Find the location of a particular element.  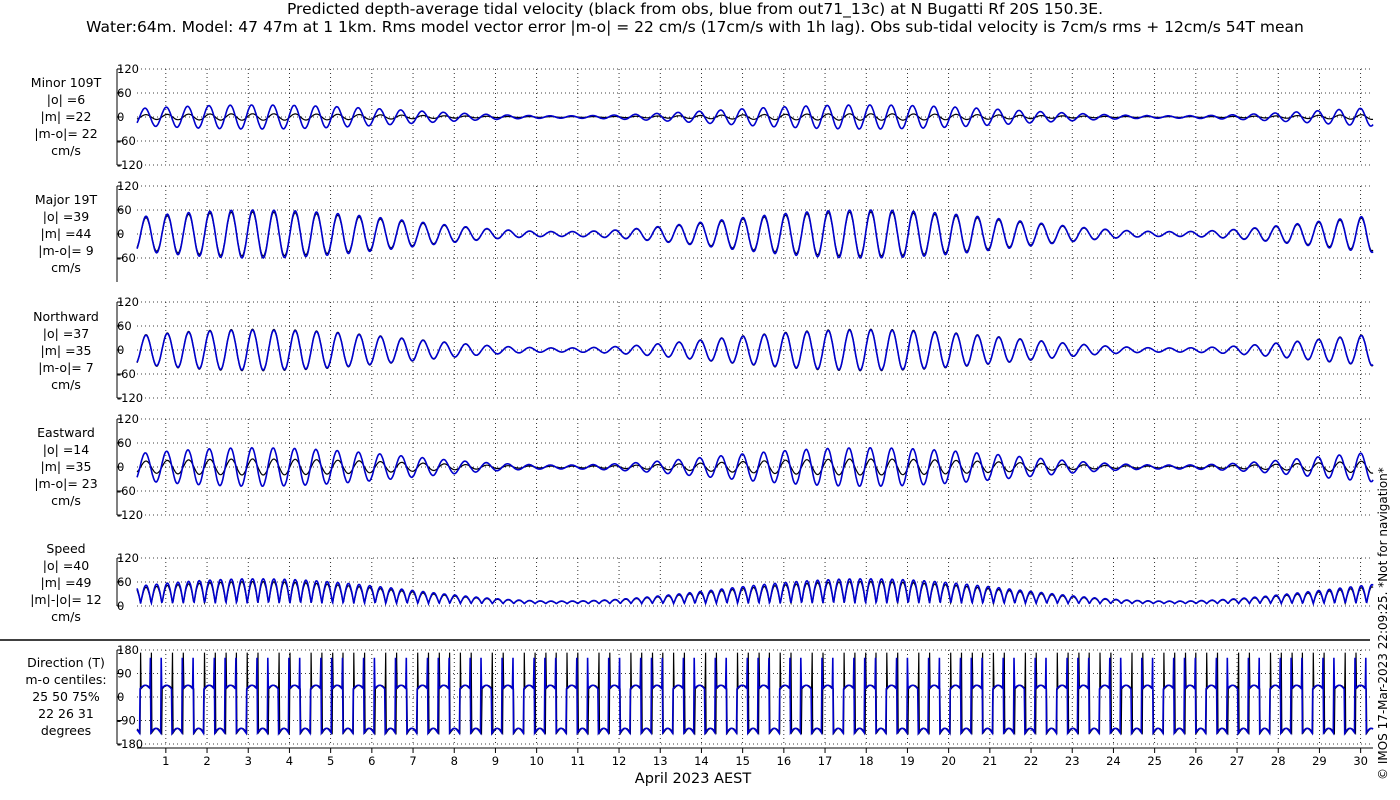

x-tick-label: 9 is located at coordinates (495, 761).